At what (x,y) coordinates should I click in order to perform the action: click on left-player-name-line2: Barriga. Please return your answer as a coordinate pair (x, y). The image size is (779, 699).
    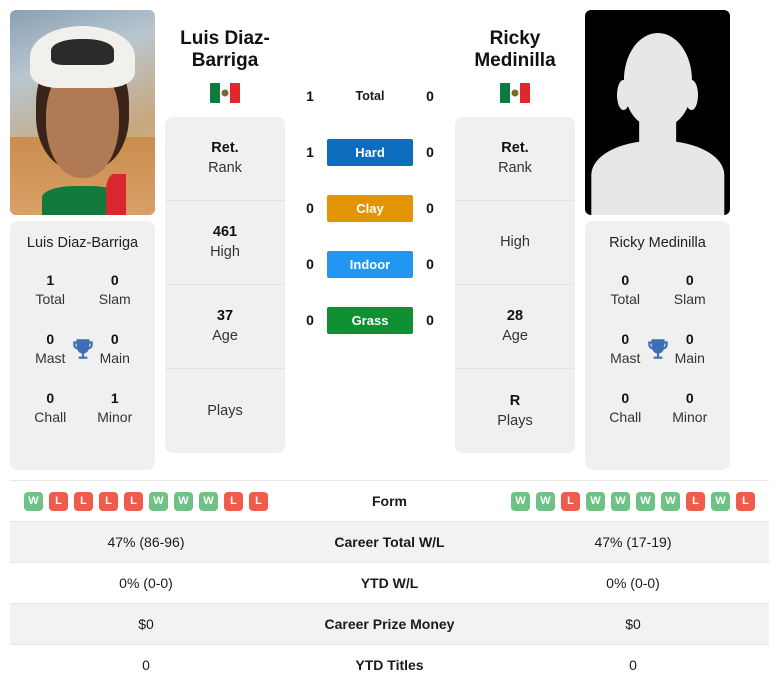
    Looking at the image, I should click on (225, 61).